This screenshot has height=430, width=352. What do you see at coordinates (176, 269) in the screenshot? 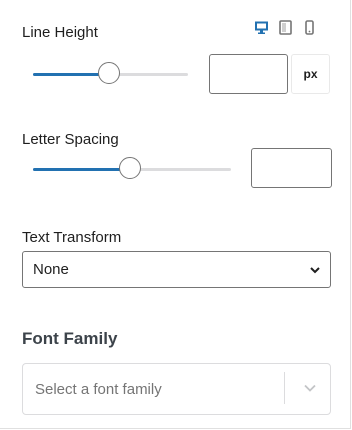
I see `text-transform-select: None` at bounding box center [176, 269].